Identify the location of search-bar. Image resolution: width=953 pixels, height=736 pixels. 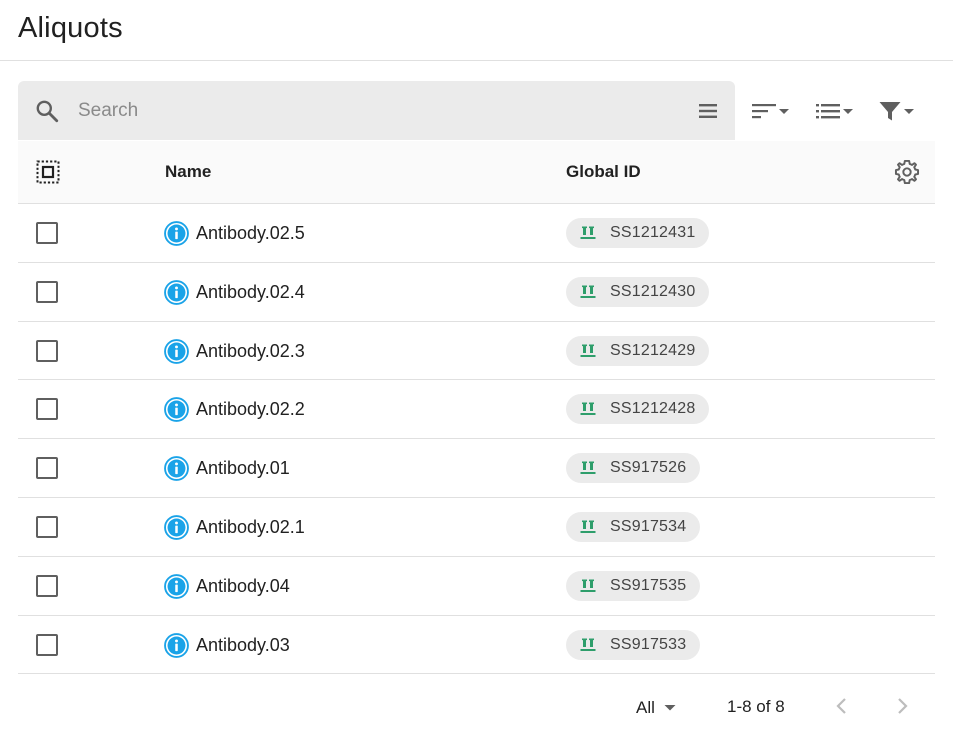
(376, 110).